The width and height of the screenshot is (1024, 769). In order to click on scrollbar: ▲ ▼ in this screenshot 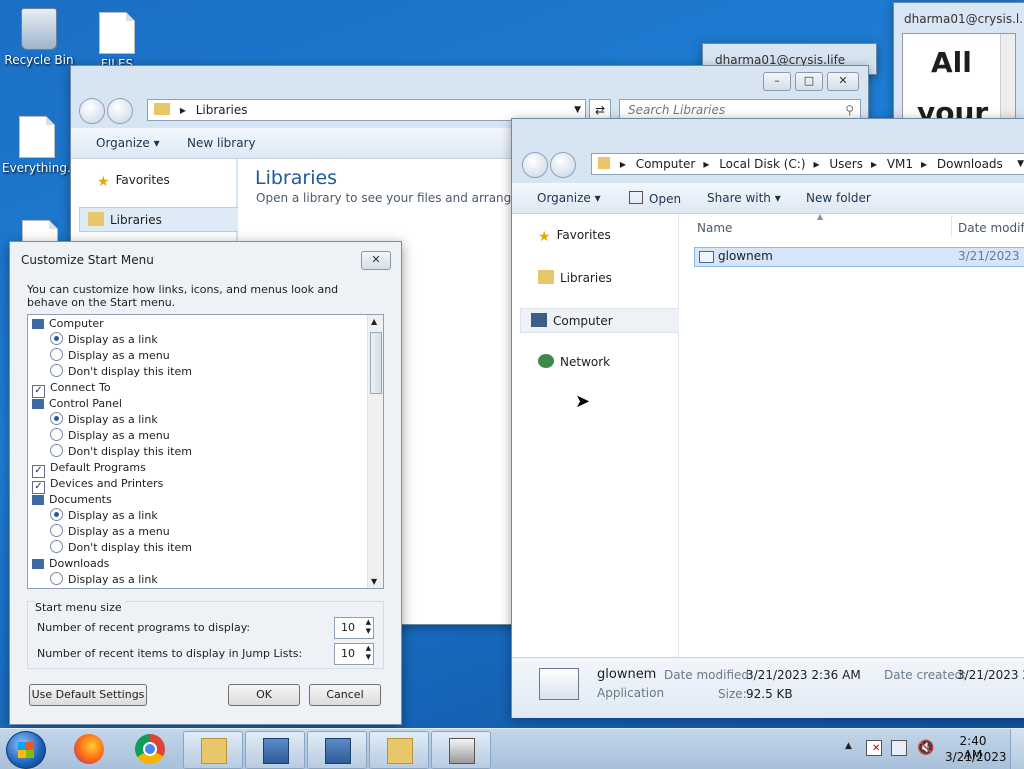, I will do `click(375, 451)`.